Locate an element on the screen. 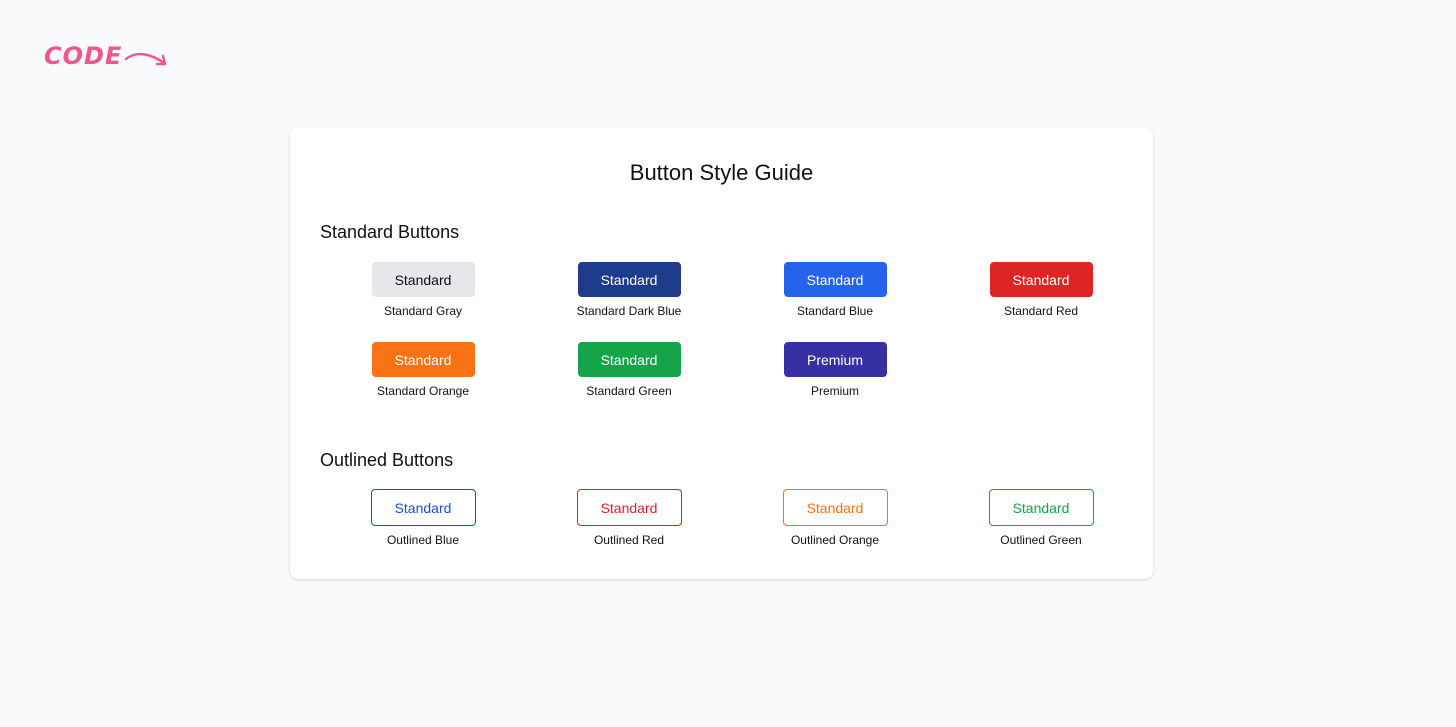 The width and height of the screenshot is (1456, 727). button-caption: Standard Gray is located at coordinates (423, 311).